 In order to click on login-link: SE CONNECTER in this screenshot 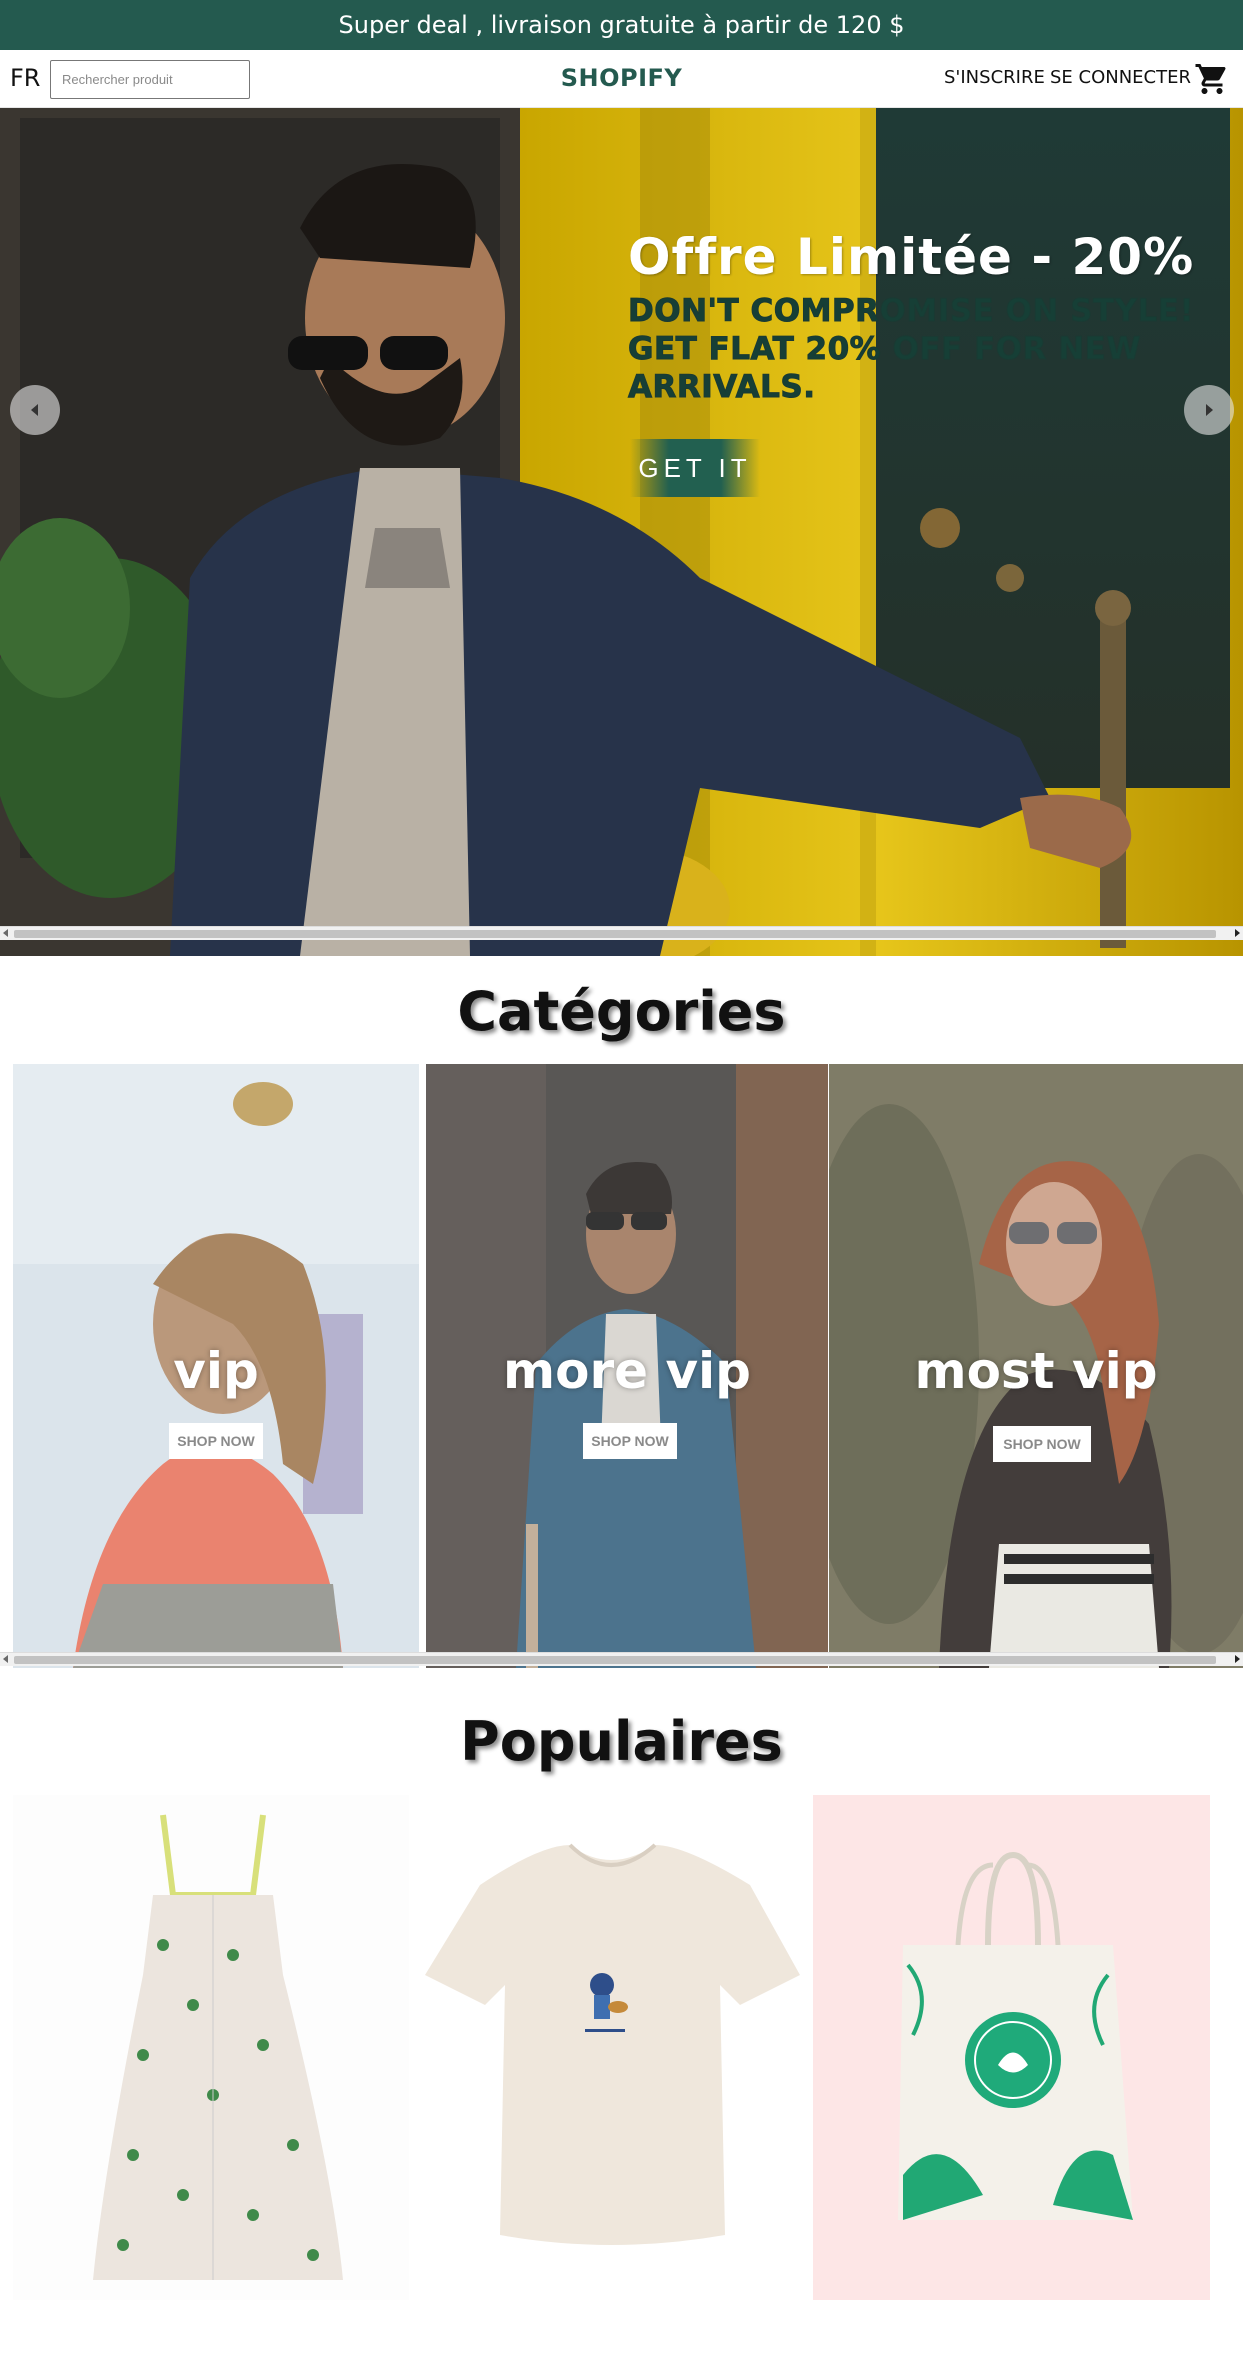, I will do `click(1120, 77)`.